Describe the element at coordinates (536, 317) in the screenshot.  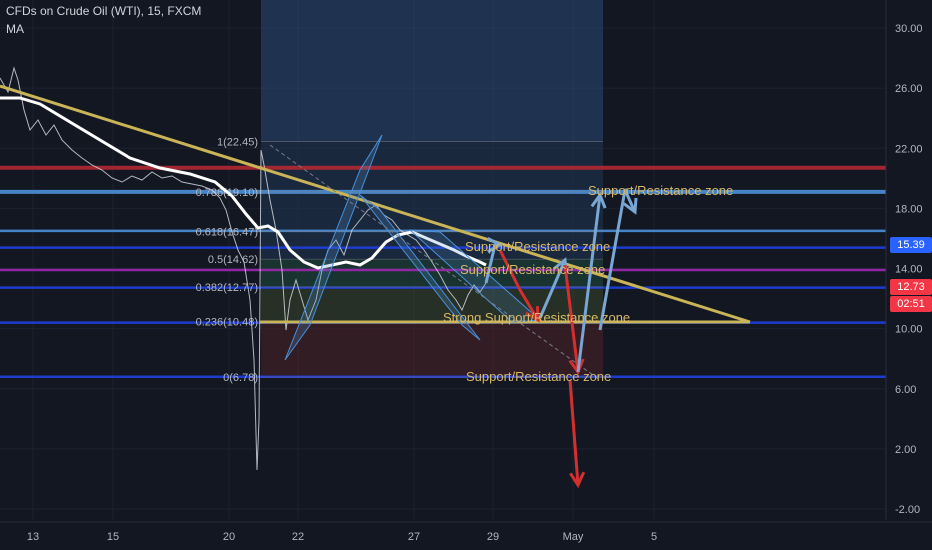
I see `zone-annotation: Strong Support/Resistance zone` at that location.